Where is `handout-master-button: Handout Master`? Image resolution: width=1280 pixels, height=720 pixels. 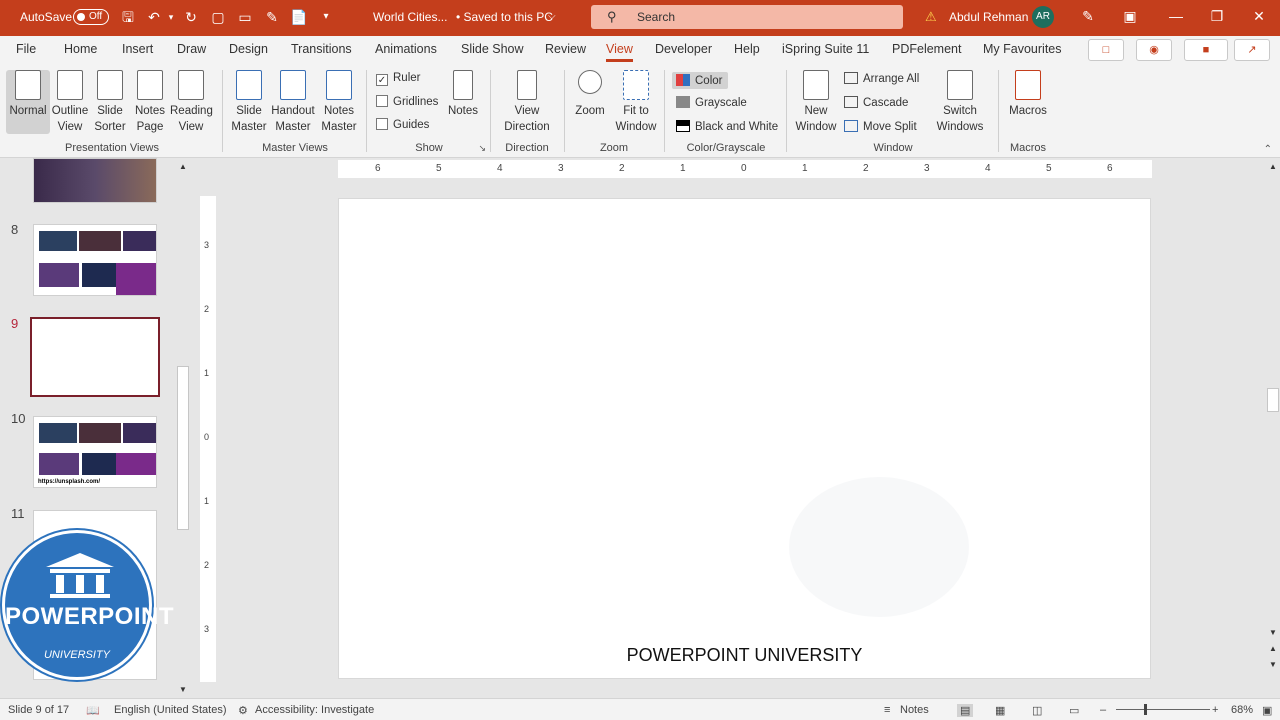
handout-master-button: Handout Master is located at coordinates (293, 102).